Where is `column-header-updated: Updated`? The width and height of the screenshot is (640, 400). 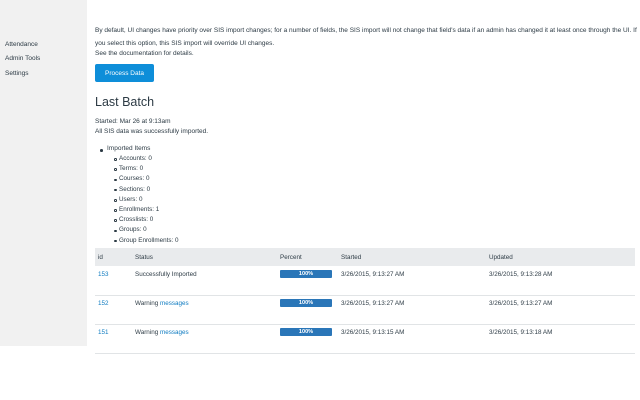
column-header-updated: Updated is located at coordinates (501, 257).